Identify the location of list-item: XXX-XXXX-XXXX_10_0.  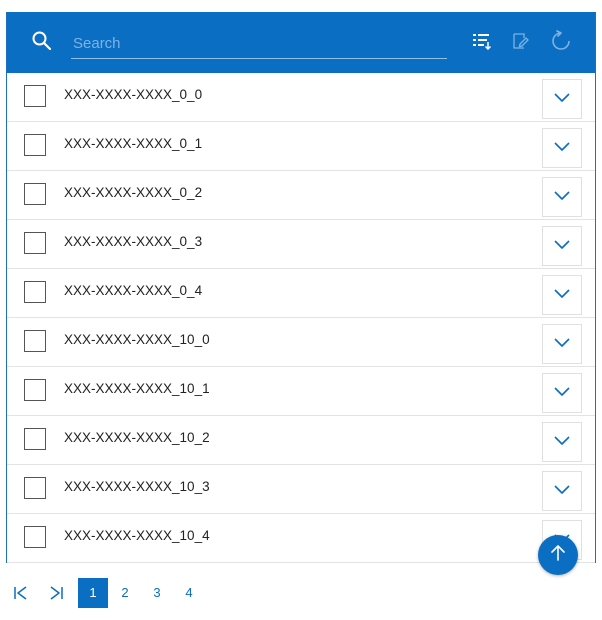
(301, 342).